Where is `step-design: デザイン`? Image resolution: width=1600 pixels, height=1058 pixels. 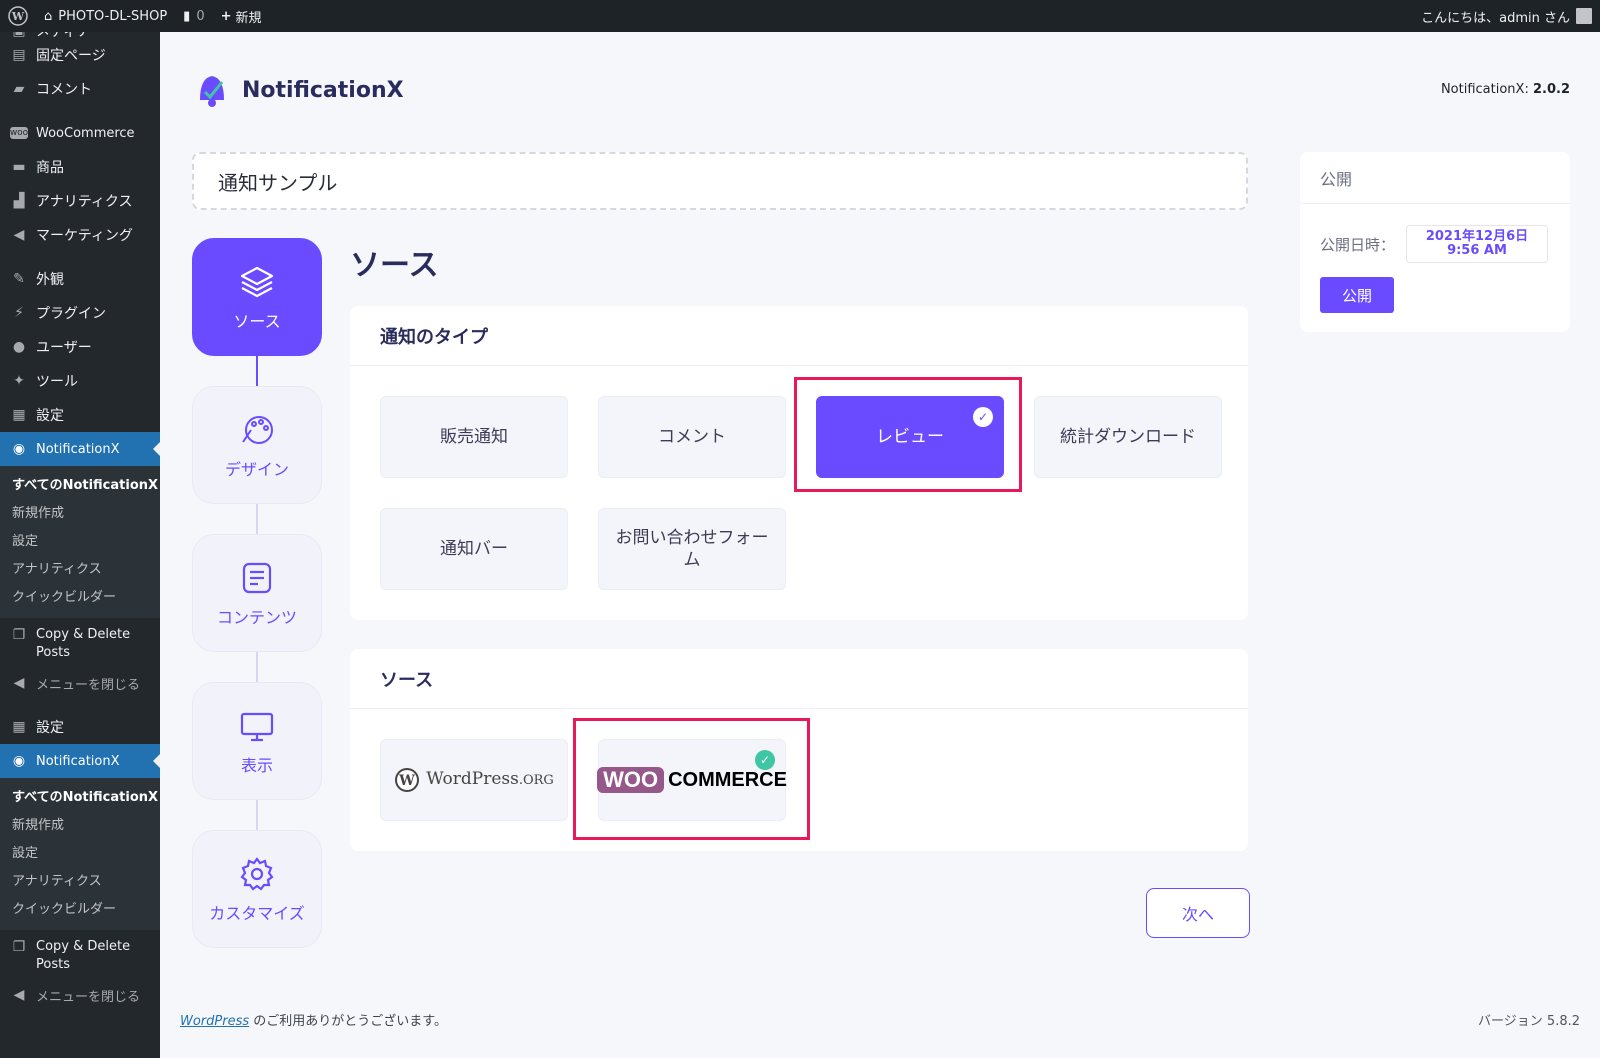 step-design: デザイン is located at coordinates (257, 445).